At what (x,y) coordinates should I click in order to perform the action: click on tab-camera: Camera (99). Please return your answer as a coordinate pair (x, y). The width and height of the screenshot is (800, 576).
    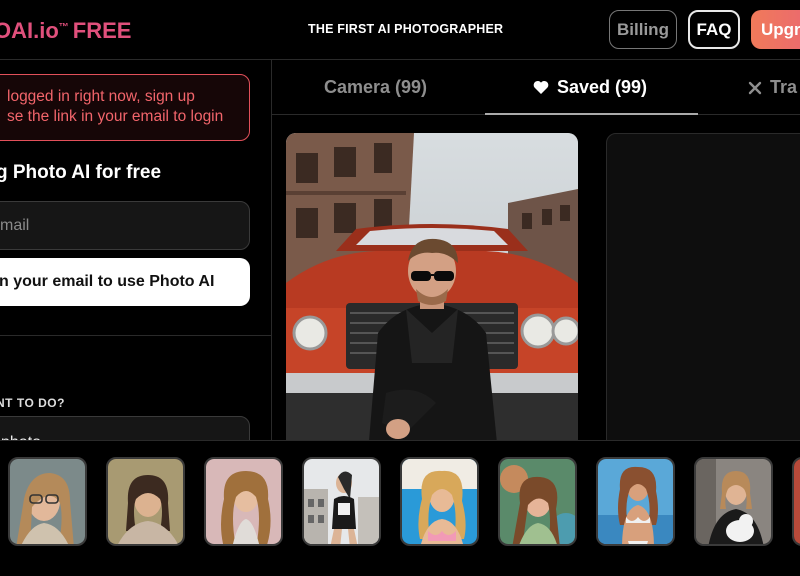
    Looking at the image, I should click on (375, 87).